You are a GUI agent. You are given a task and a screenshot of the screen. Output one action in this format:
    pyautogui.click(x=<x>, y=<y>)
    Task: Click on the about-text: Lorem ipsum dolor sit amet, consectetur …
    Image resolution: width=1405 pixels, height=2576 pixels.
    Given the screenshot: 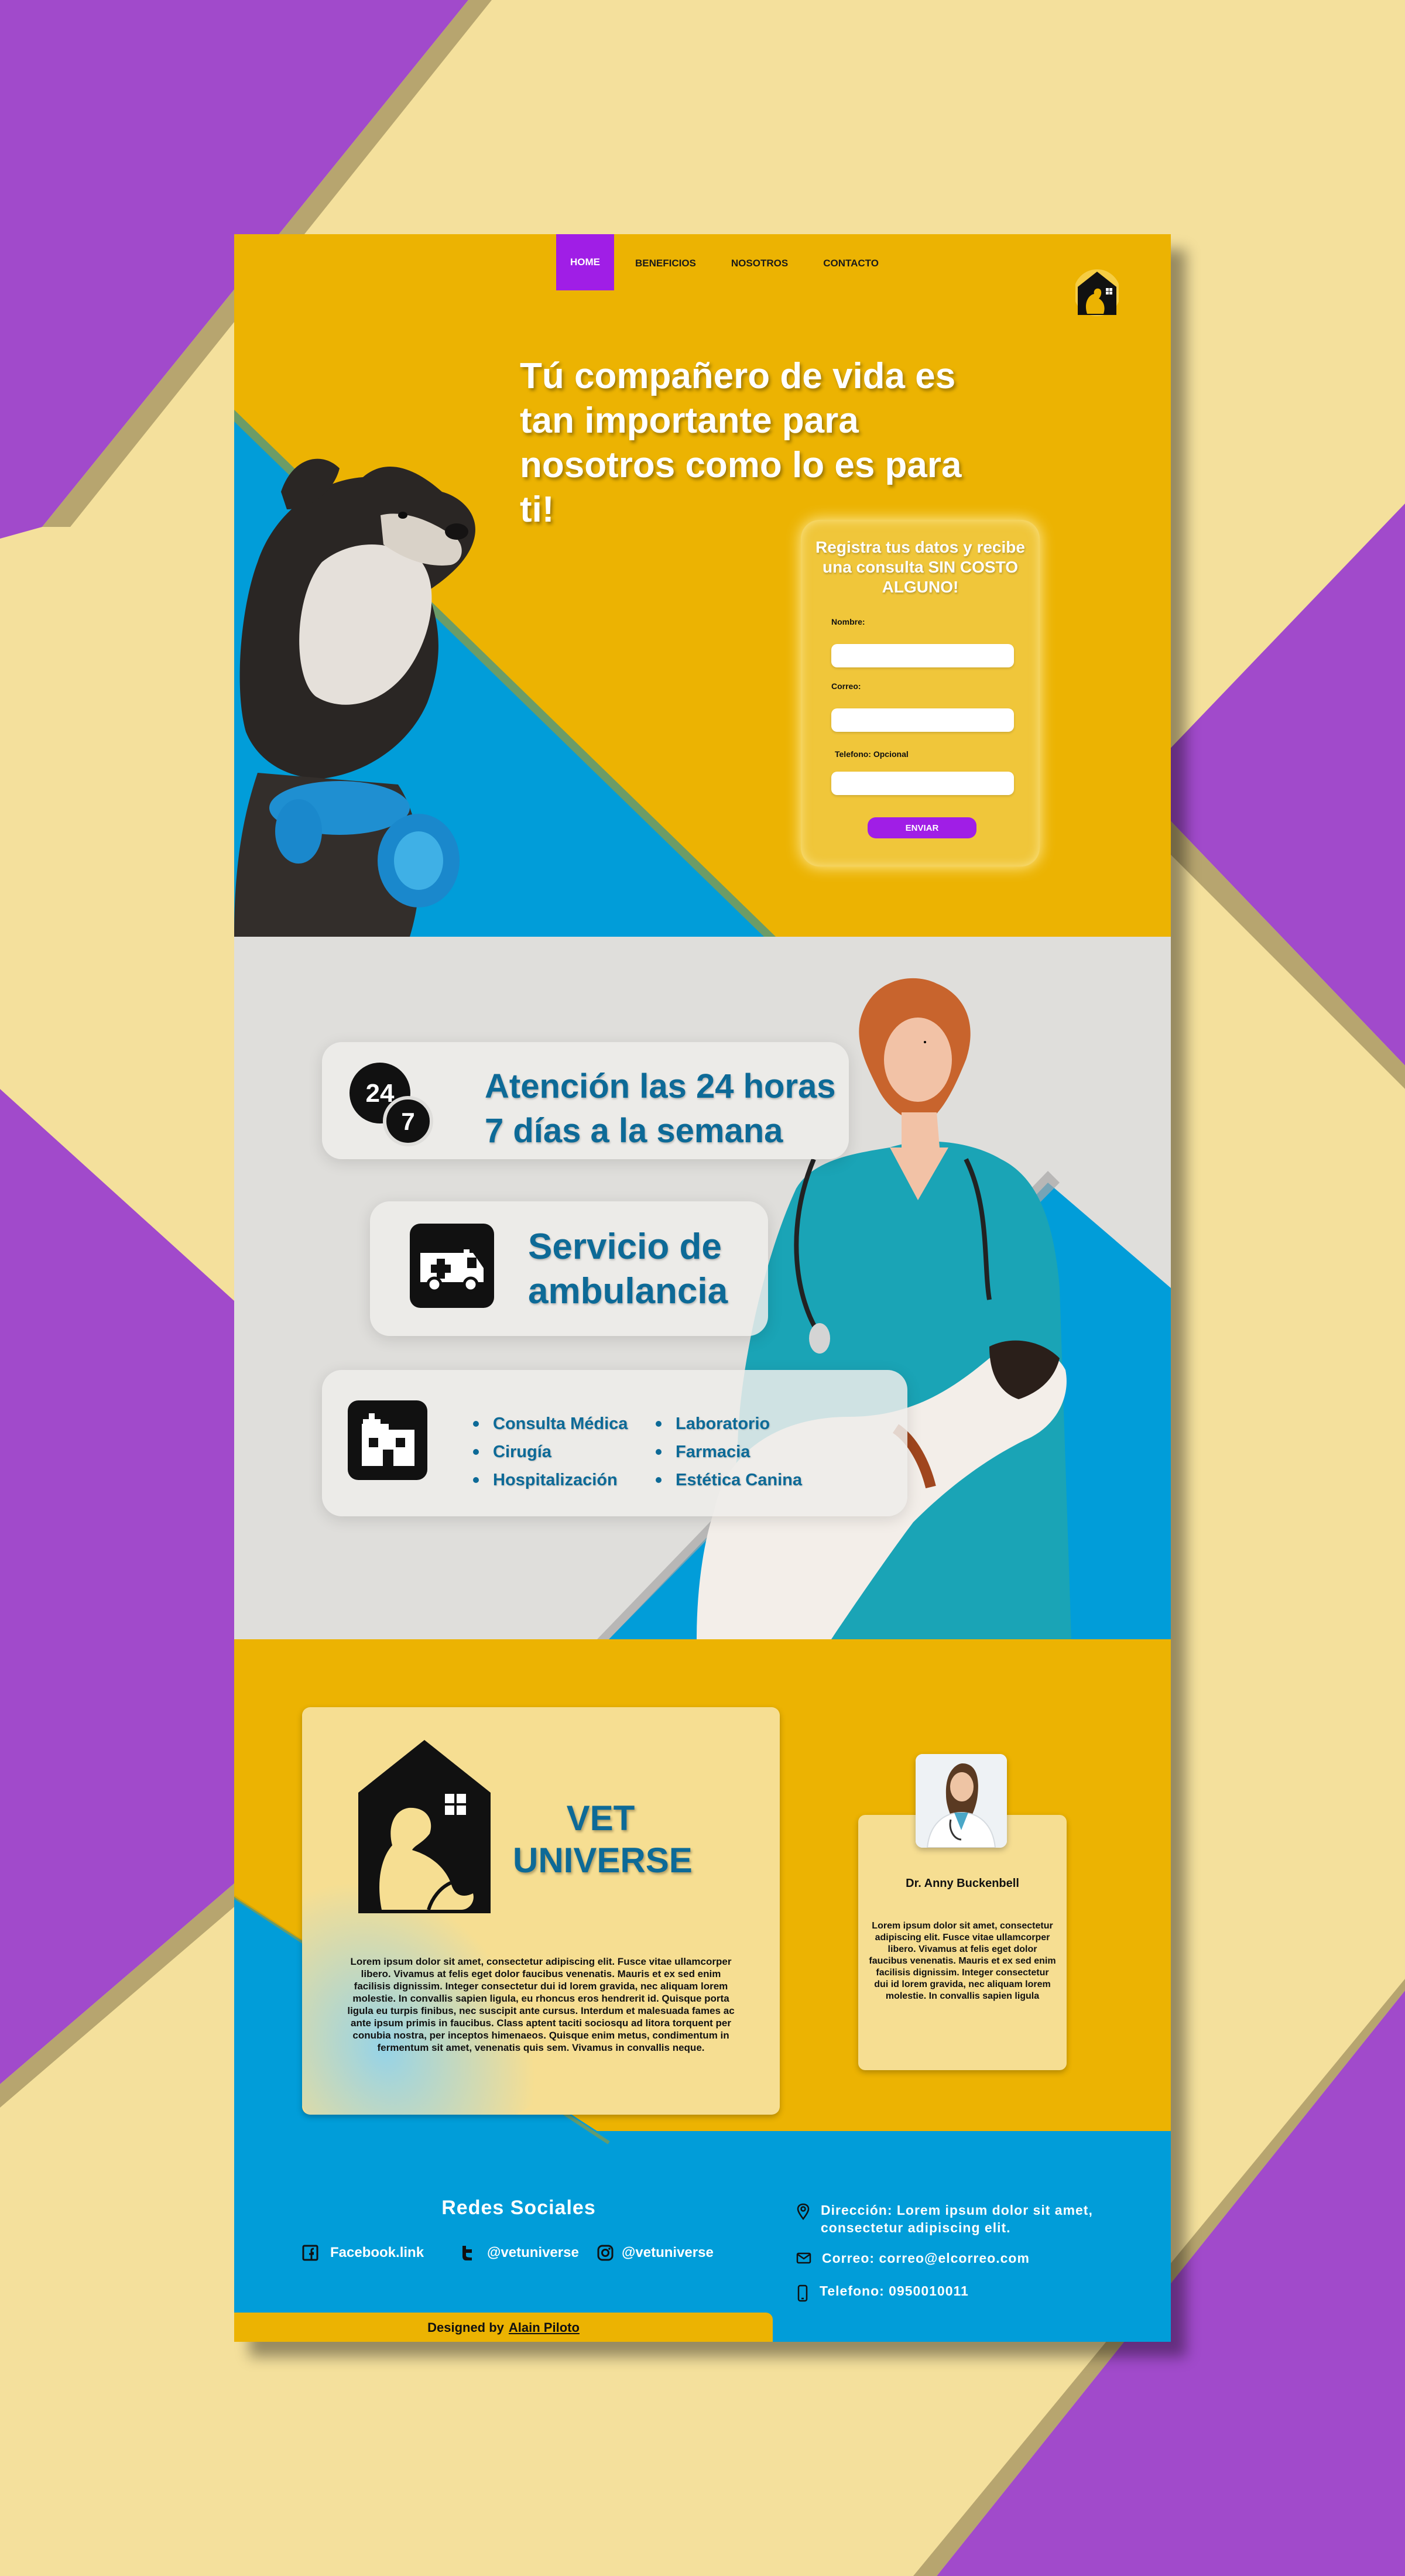 What is the action you would take?
    pyautogui.click(x=541, y=2004)
    